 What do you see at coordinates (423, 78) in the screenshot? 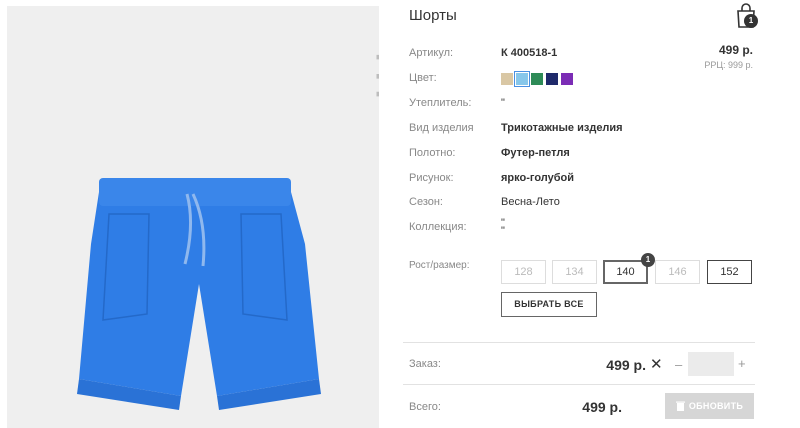
I see `spec-label-color: Цвет:` at bounding box center [423, 78].